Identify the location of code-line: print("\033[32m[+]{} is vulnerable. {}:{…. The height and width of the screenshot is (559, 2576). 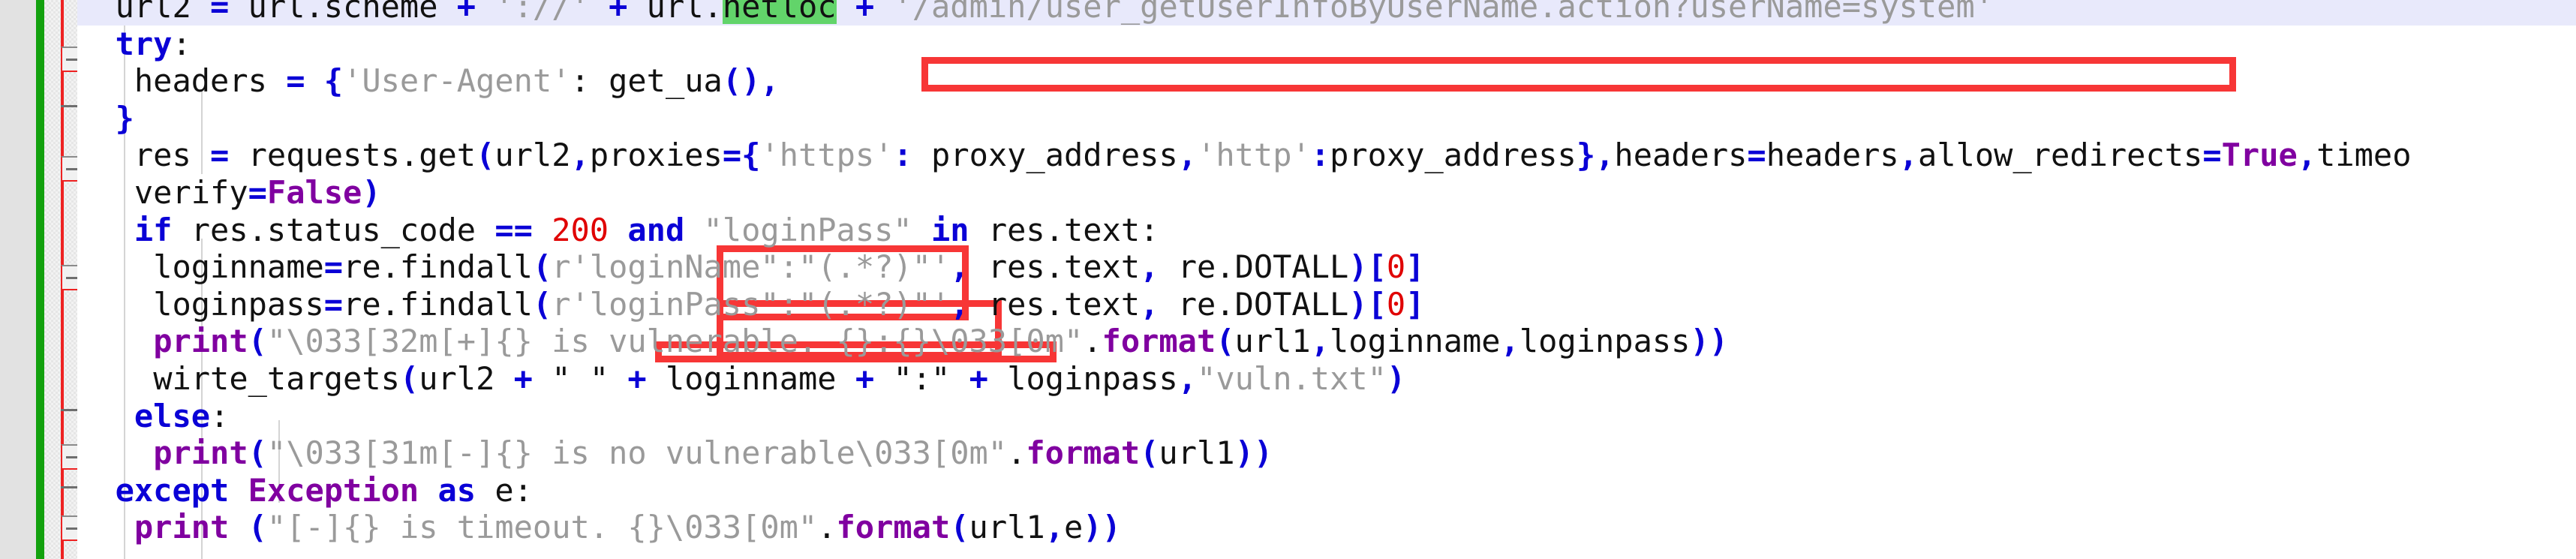
(940, 341).